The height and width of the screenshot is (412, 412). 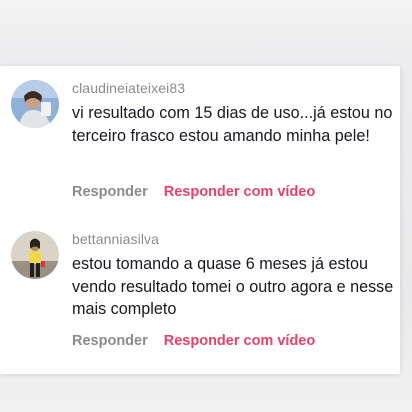 I want to click on comment-username: claudineiateixei83, so click(x=128, y=88).